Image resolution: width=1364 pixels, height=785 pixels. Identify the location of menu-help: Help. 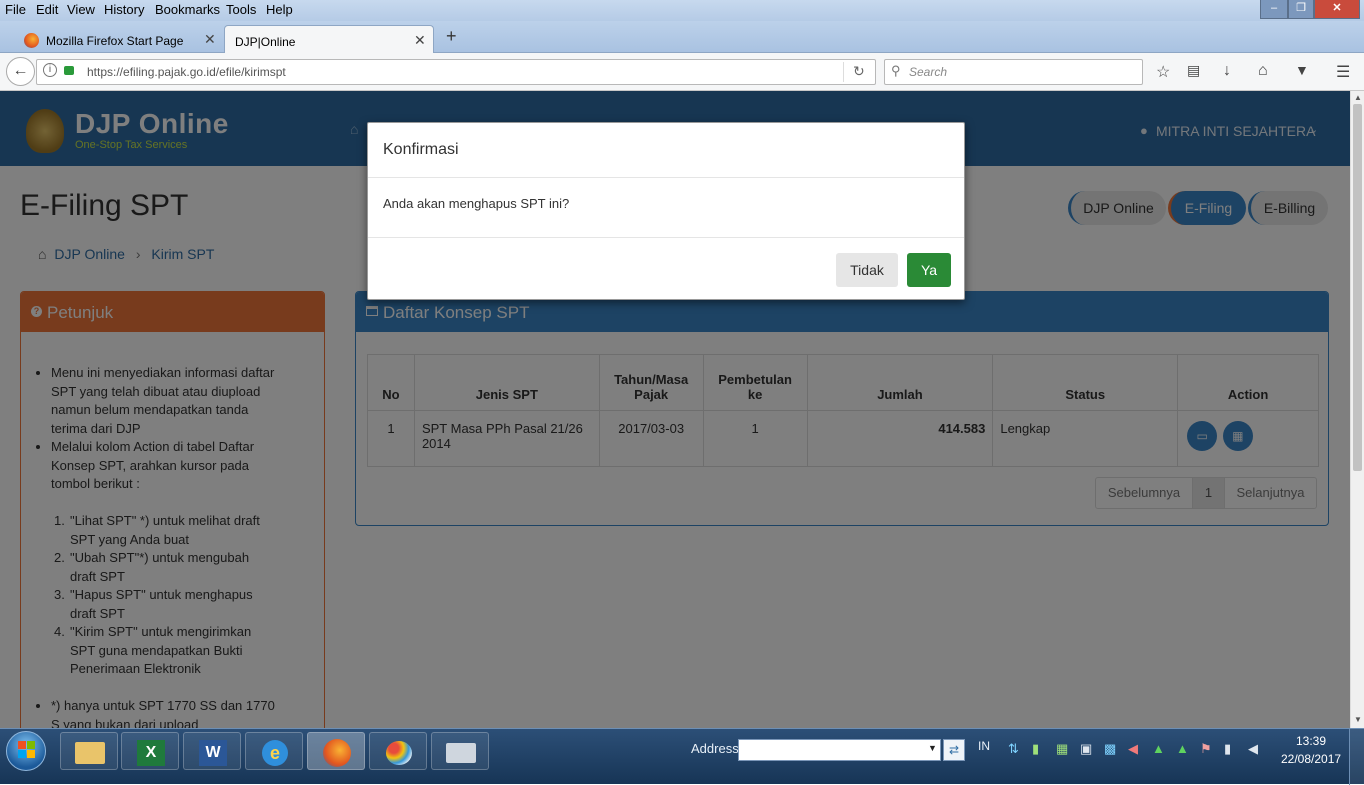
(279, 9).